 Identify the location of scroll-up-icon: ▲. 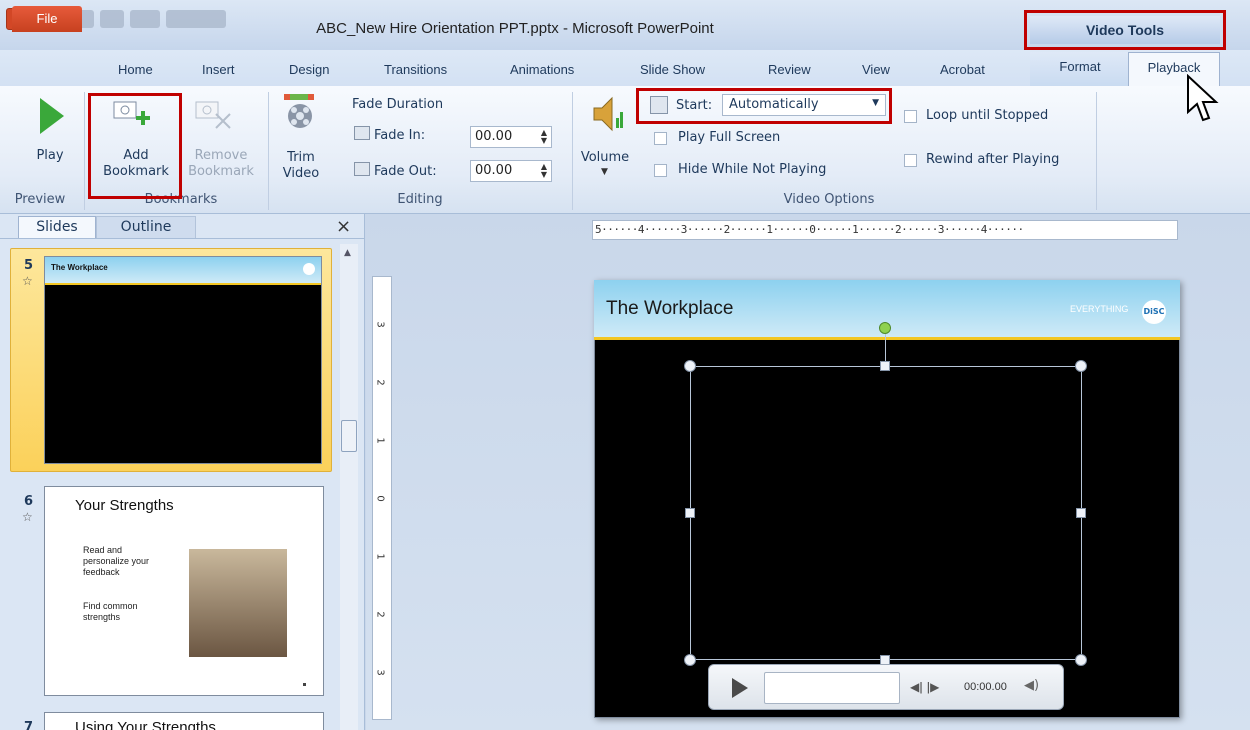
(347, 253).